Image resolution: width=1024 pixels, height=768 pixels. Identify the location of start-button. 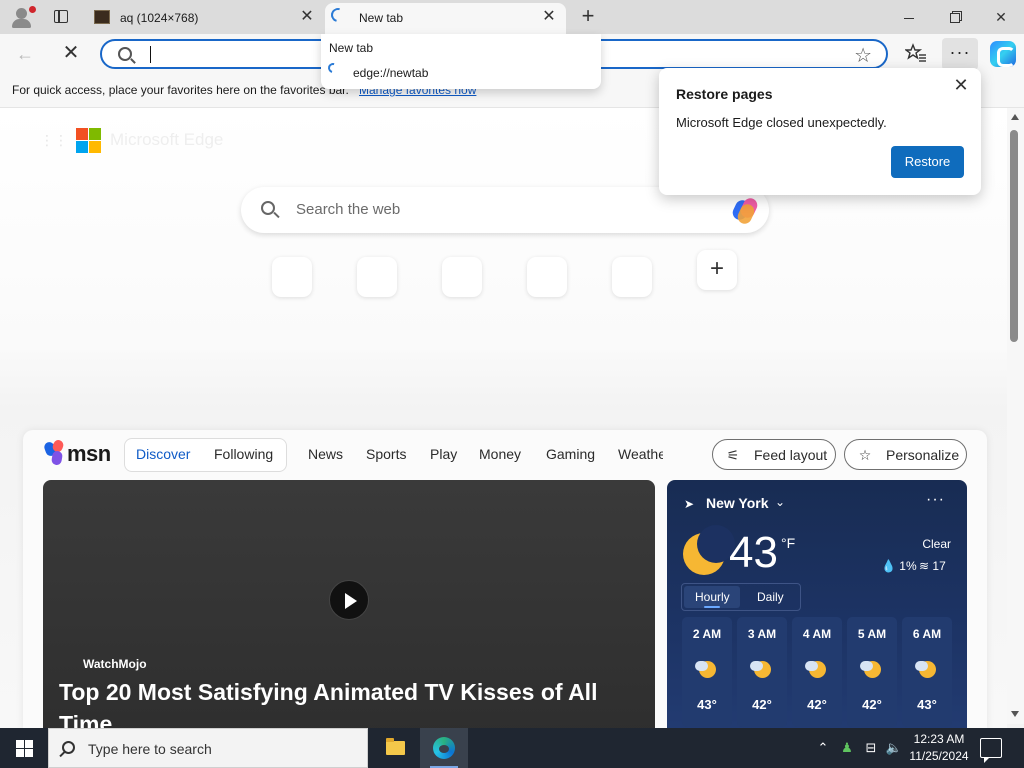
(24, 748).